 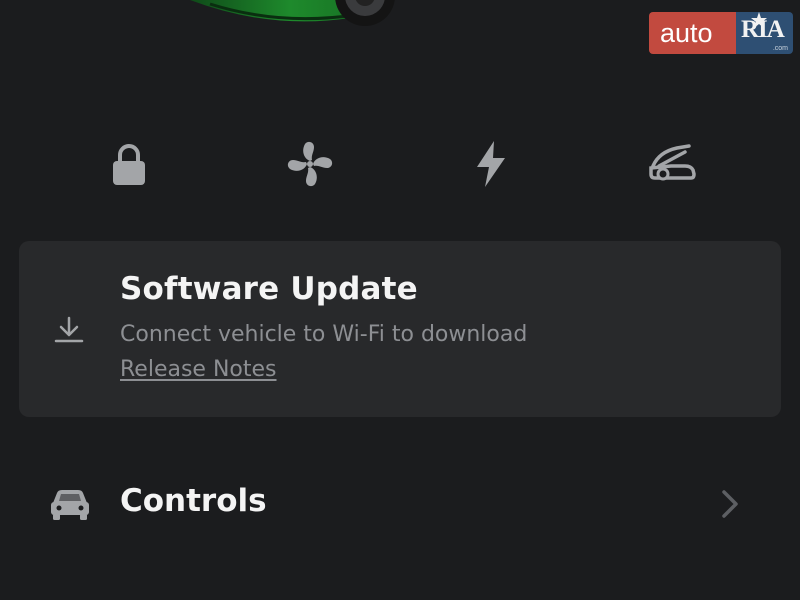 What do you see at coordinates (763, 29) in the screenshot?
I see `watermark-ria-text: RIA` at bounding box center [763, 29].